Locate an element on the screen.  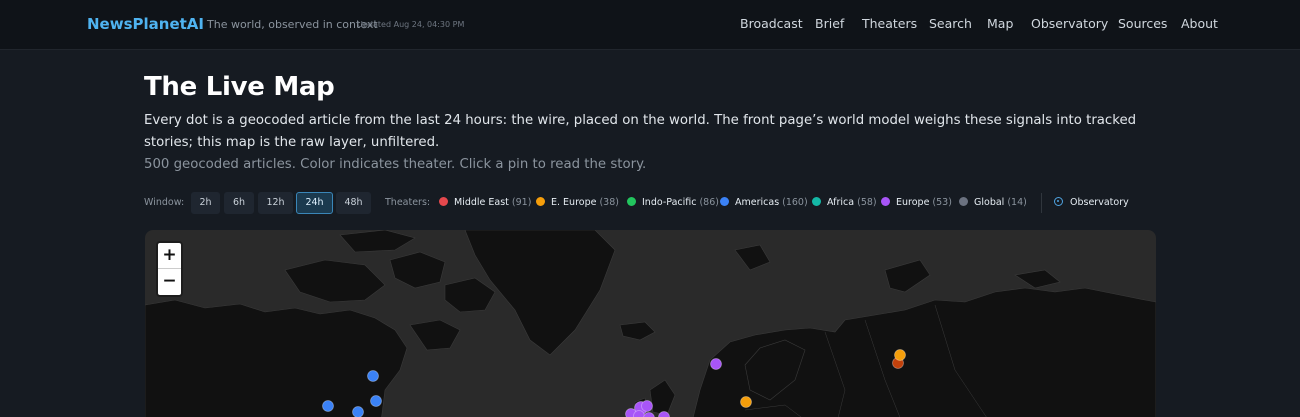
theater-filter-global: Global (14) is located at coordinates (993, 202).